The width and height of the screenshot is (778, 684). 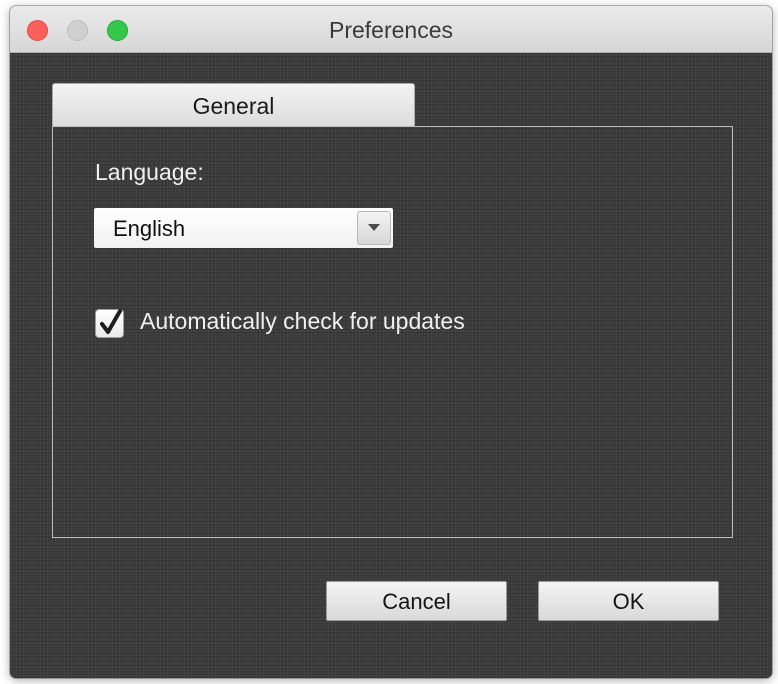 I want to click on language-select: English, so click(x=243, y=228).